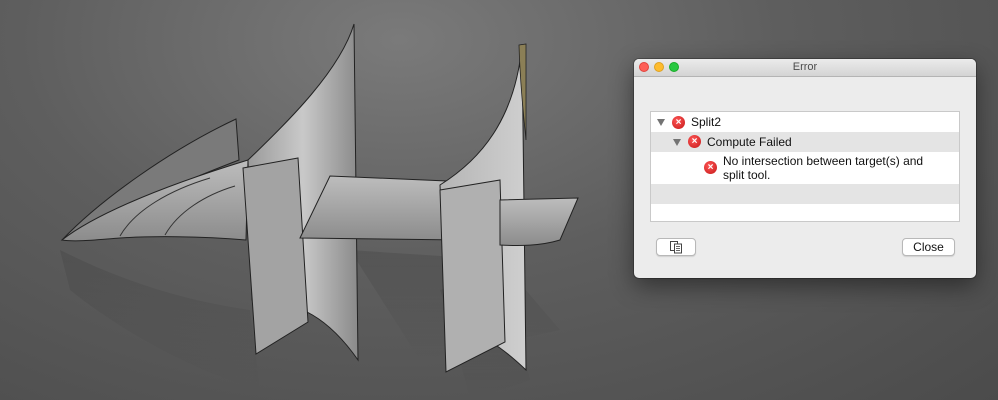 This screenshot has width=998, height=400. I want to click on tree-label-compute-failed: Compute Failed, so click(749, 142).